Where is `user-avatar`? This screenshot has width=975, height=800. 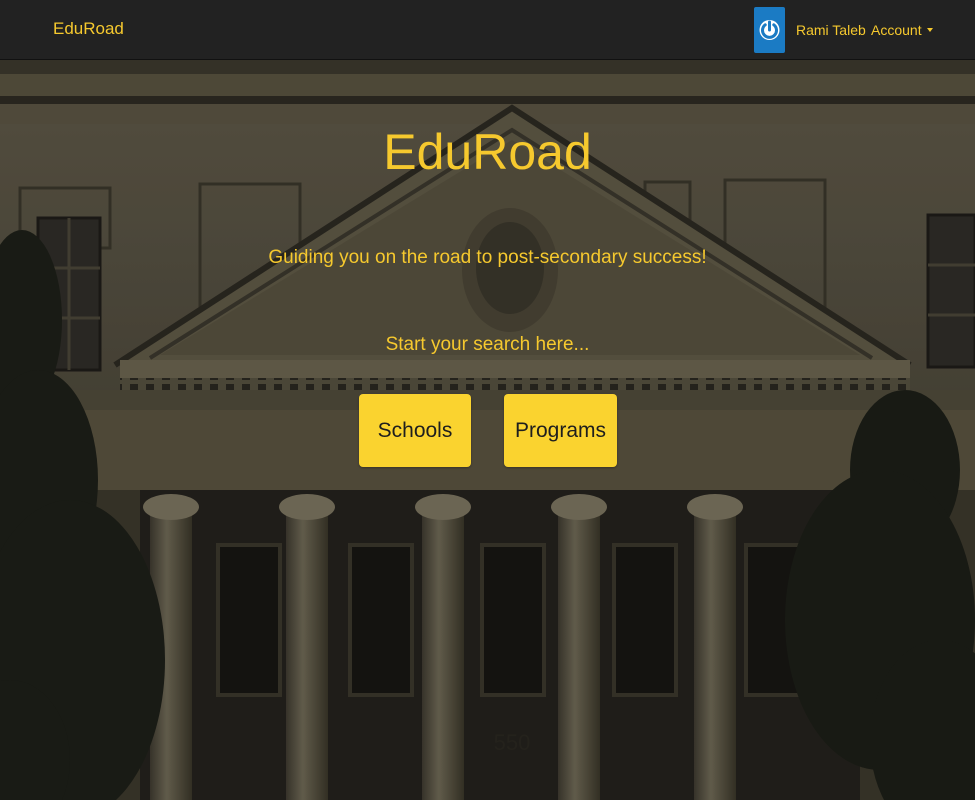
user-avatar is located at coordinates (769, 30).